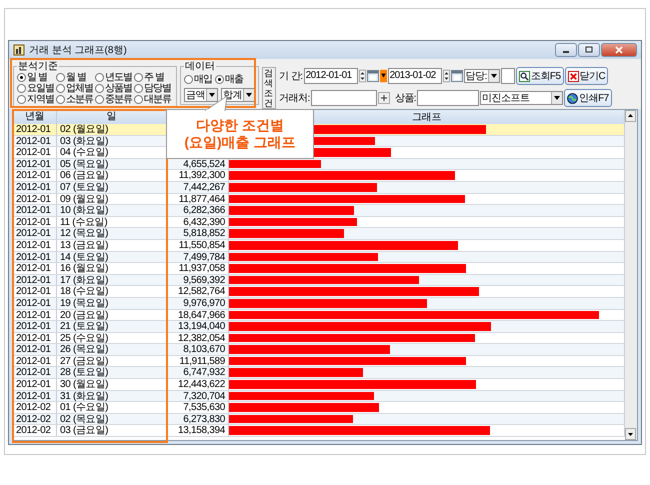  Describe the element at coordinates (319, 396) in the screenshot. I see `table-row: 2012-01 31 (화요일) 7,320,704` at that location.